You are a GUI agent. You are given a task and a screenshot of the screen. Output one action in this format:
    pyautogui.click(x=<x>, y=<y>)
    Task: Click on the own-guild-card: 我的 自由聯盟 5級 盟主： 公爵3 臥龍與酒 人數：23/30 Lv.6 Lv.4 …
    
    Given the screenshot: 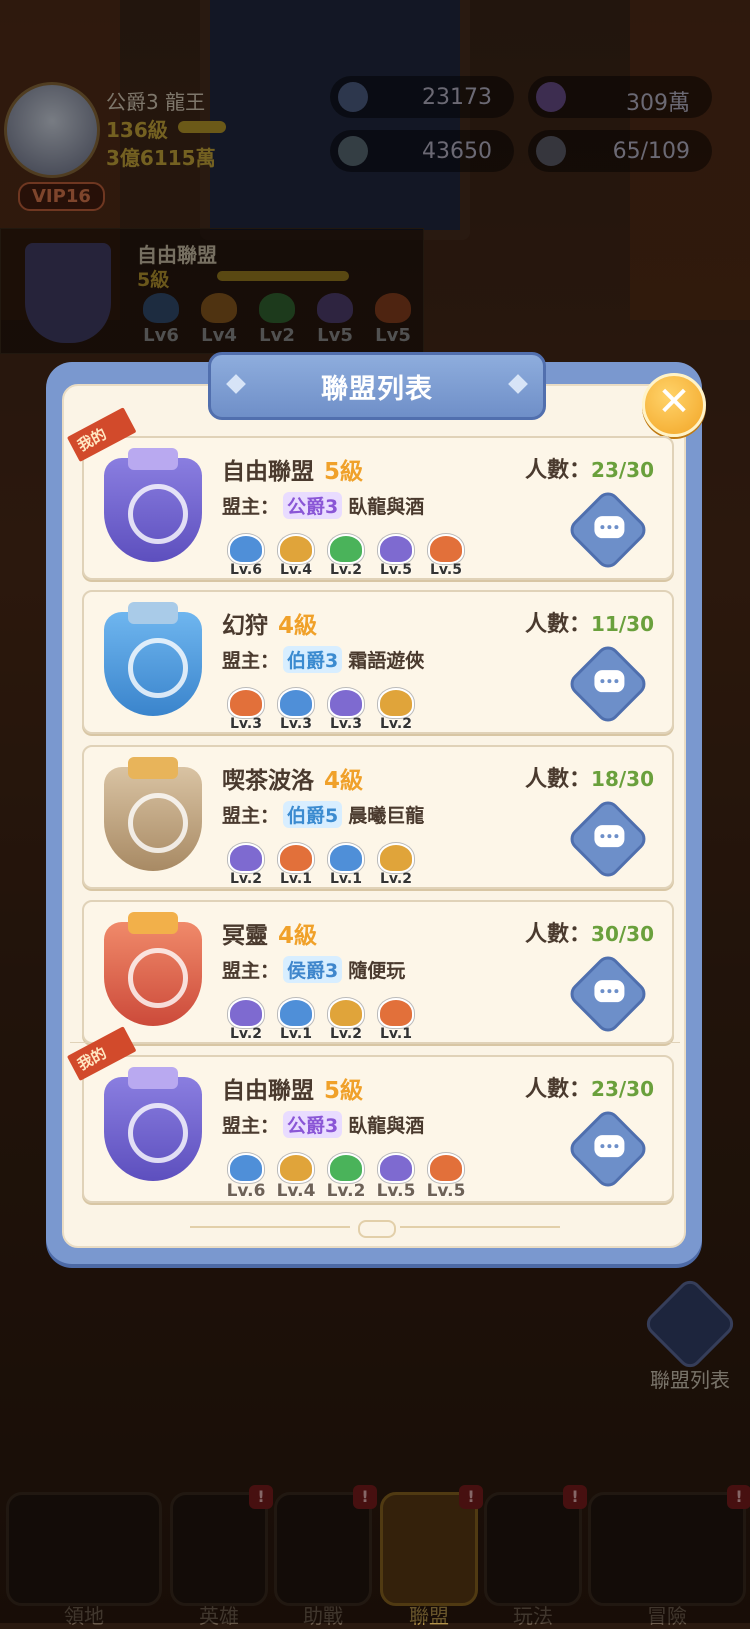 What is the action you would take?
    pyautogui.click(x=370, y=1114)
    